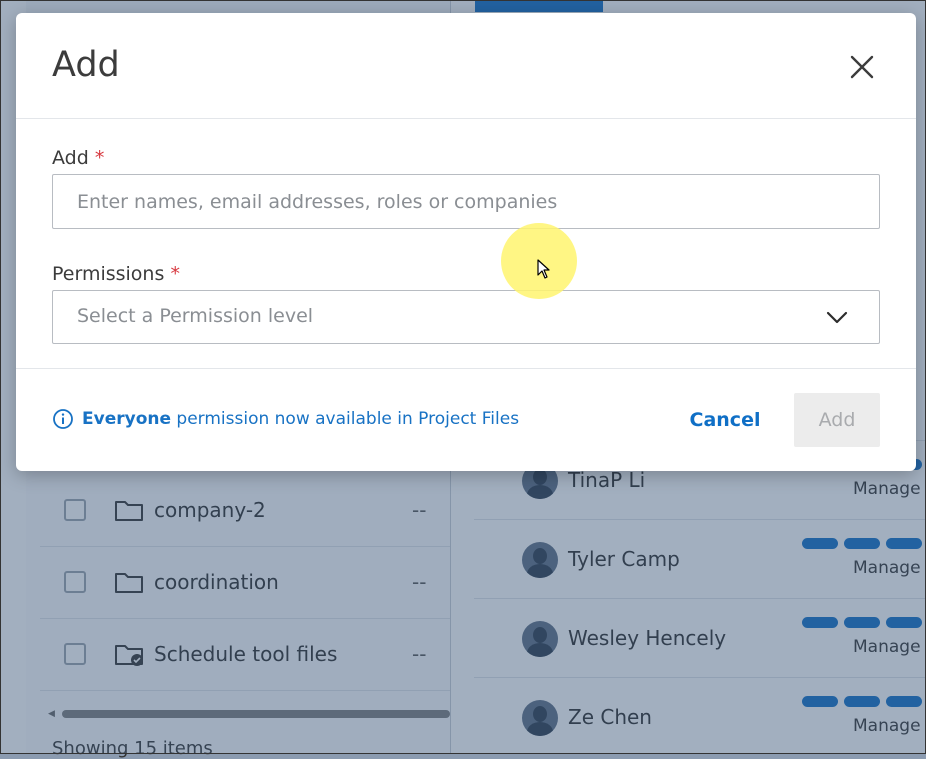  I want to click on add-button: Add, so click(837, 420).